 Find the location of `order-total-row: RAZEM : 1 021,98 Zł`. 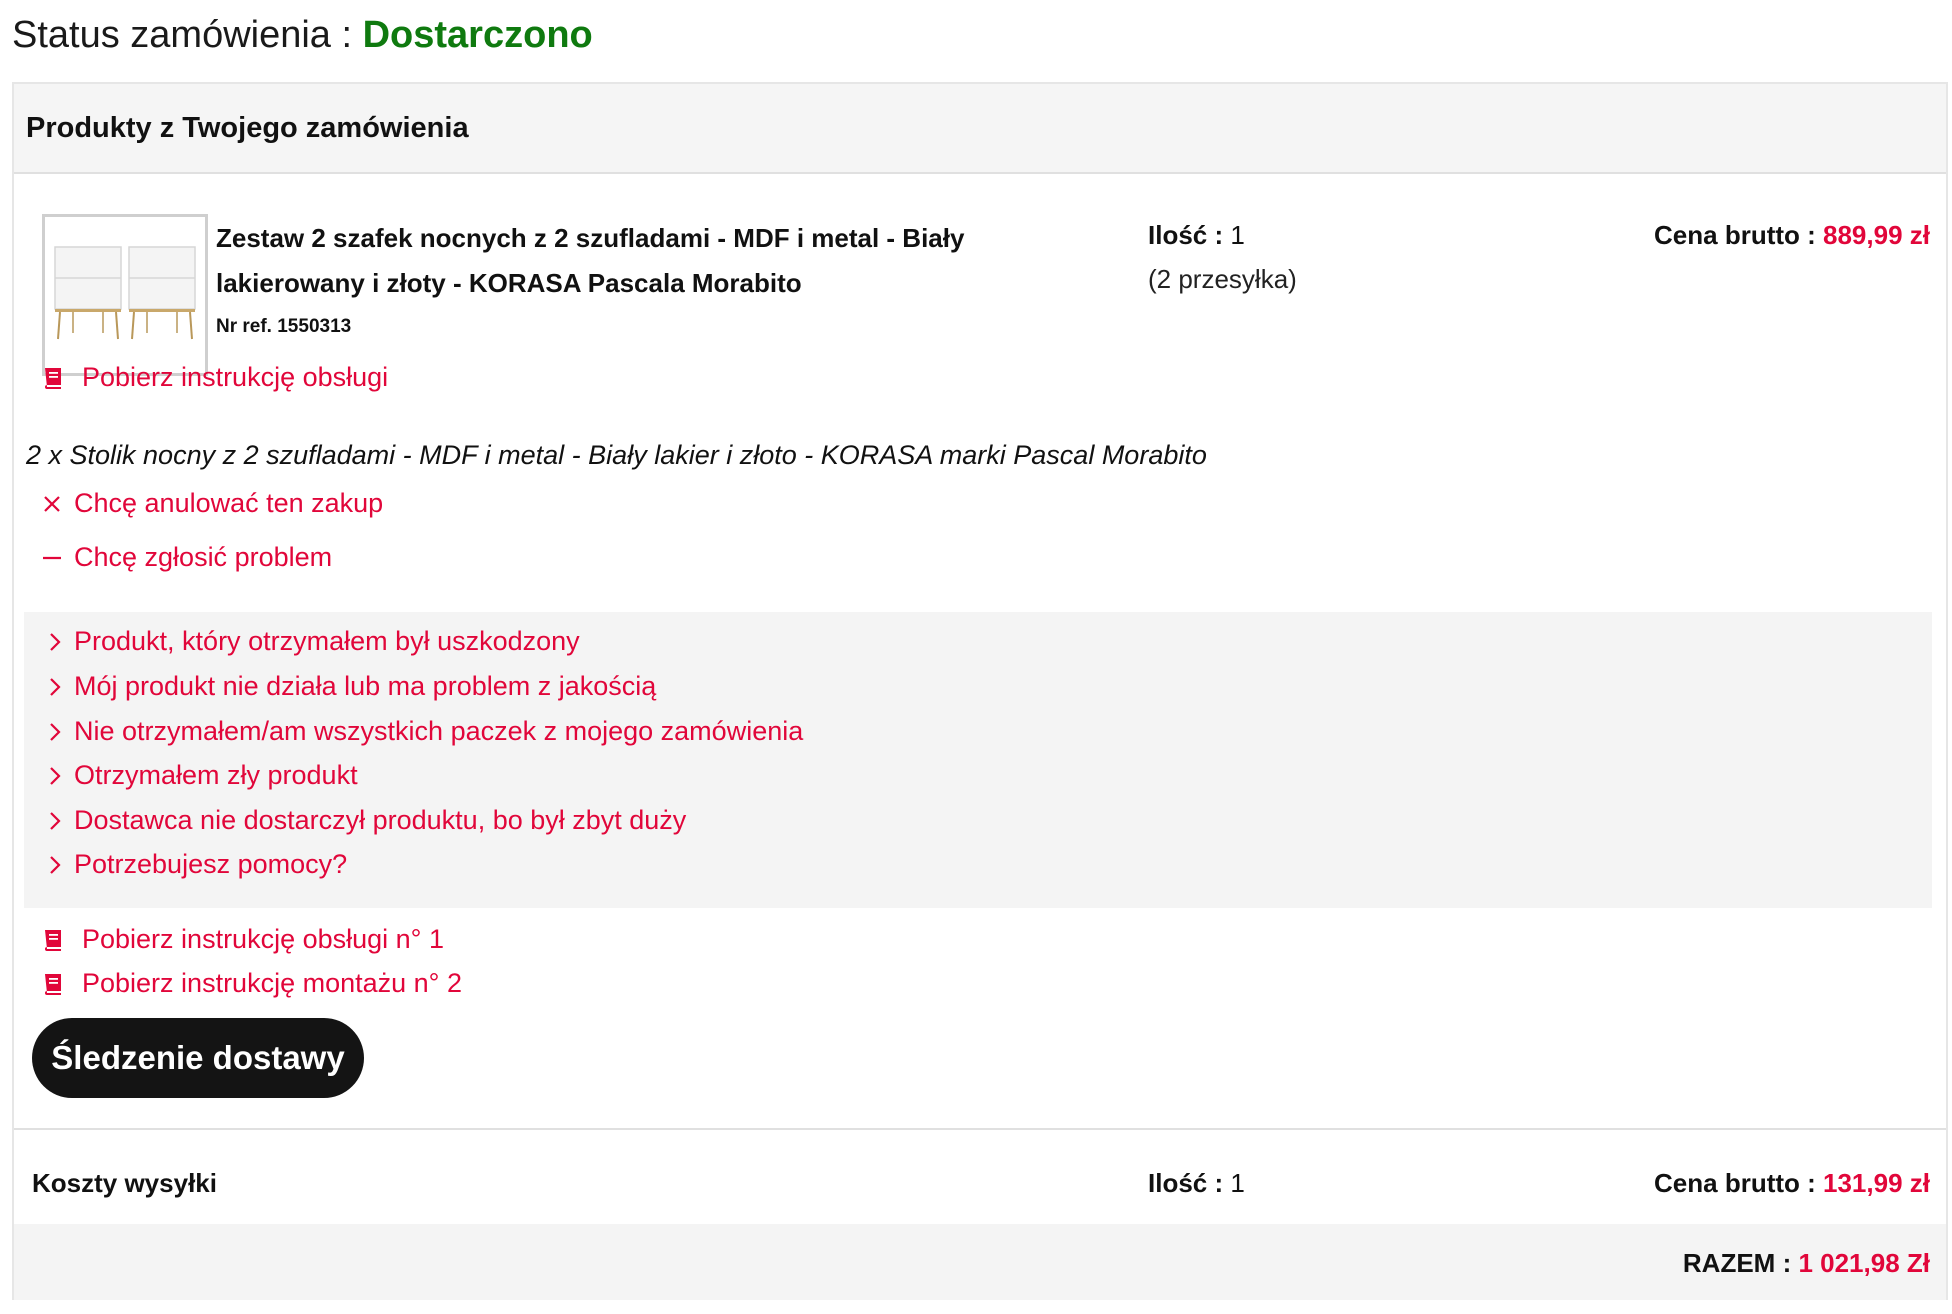

order-total-row: RAZEM : 1 021,98 Zł is located at coordinates (980, 1262).